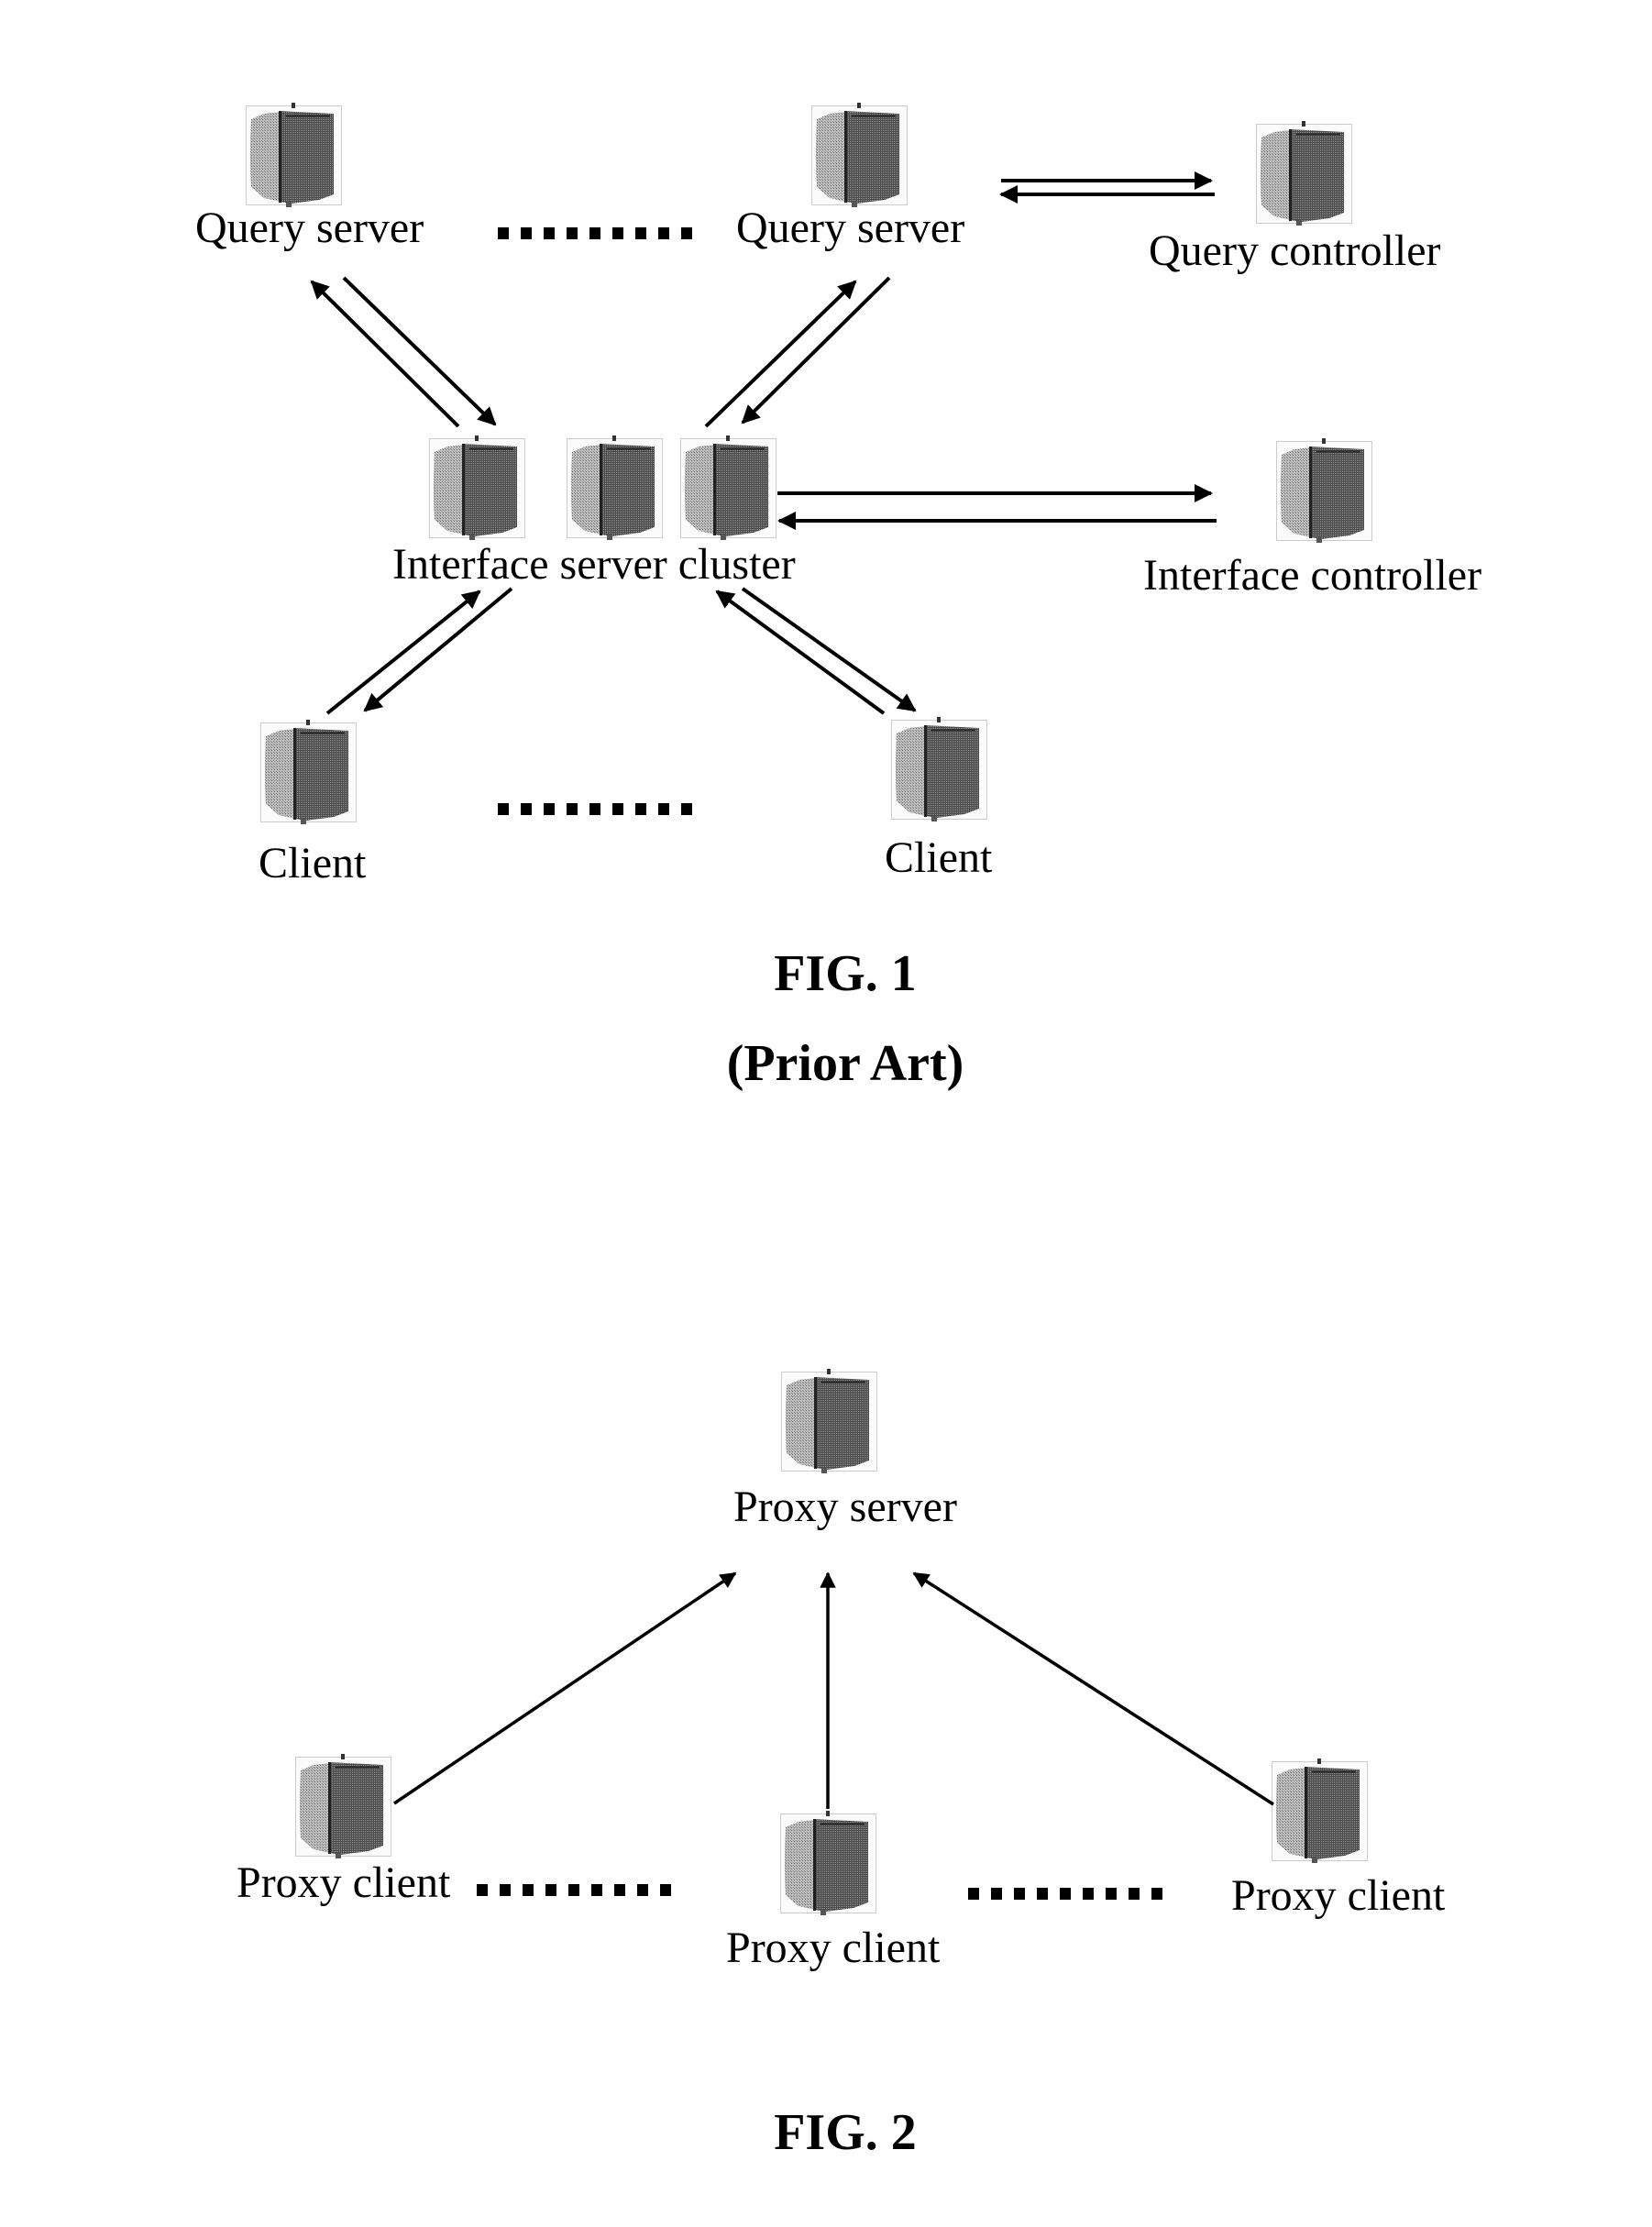 The image size is (1652, 2227). What do you see at coordinates (1295, 251) in the screenshot?
I see `label-query-controller: Query controller` at bounding box center [1295, 251].